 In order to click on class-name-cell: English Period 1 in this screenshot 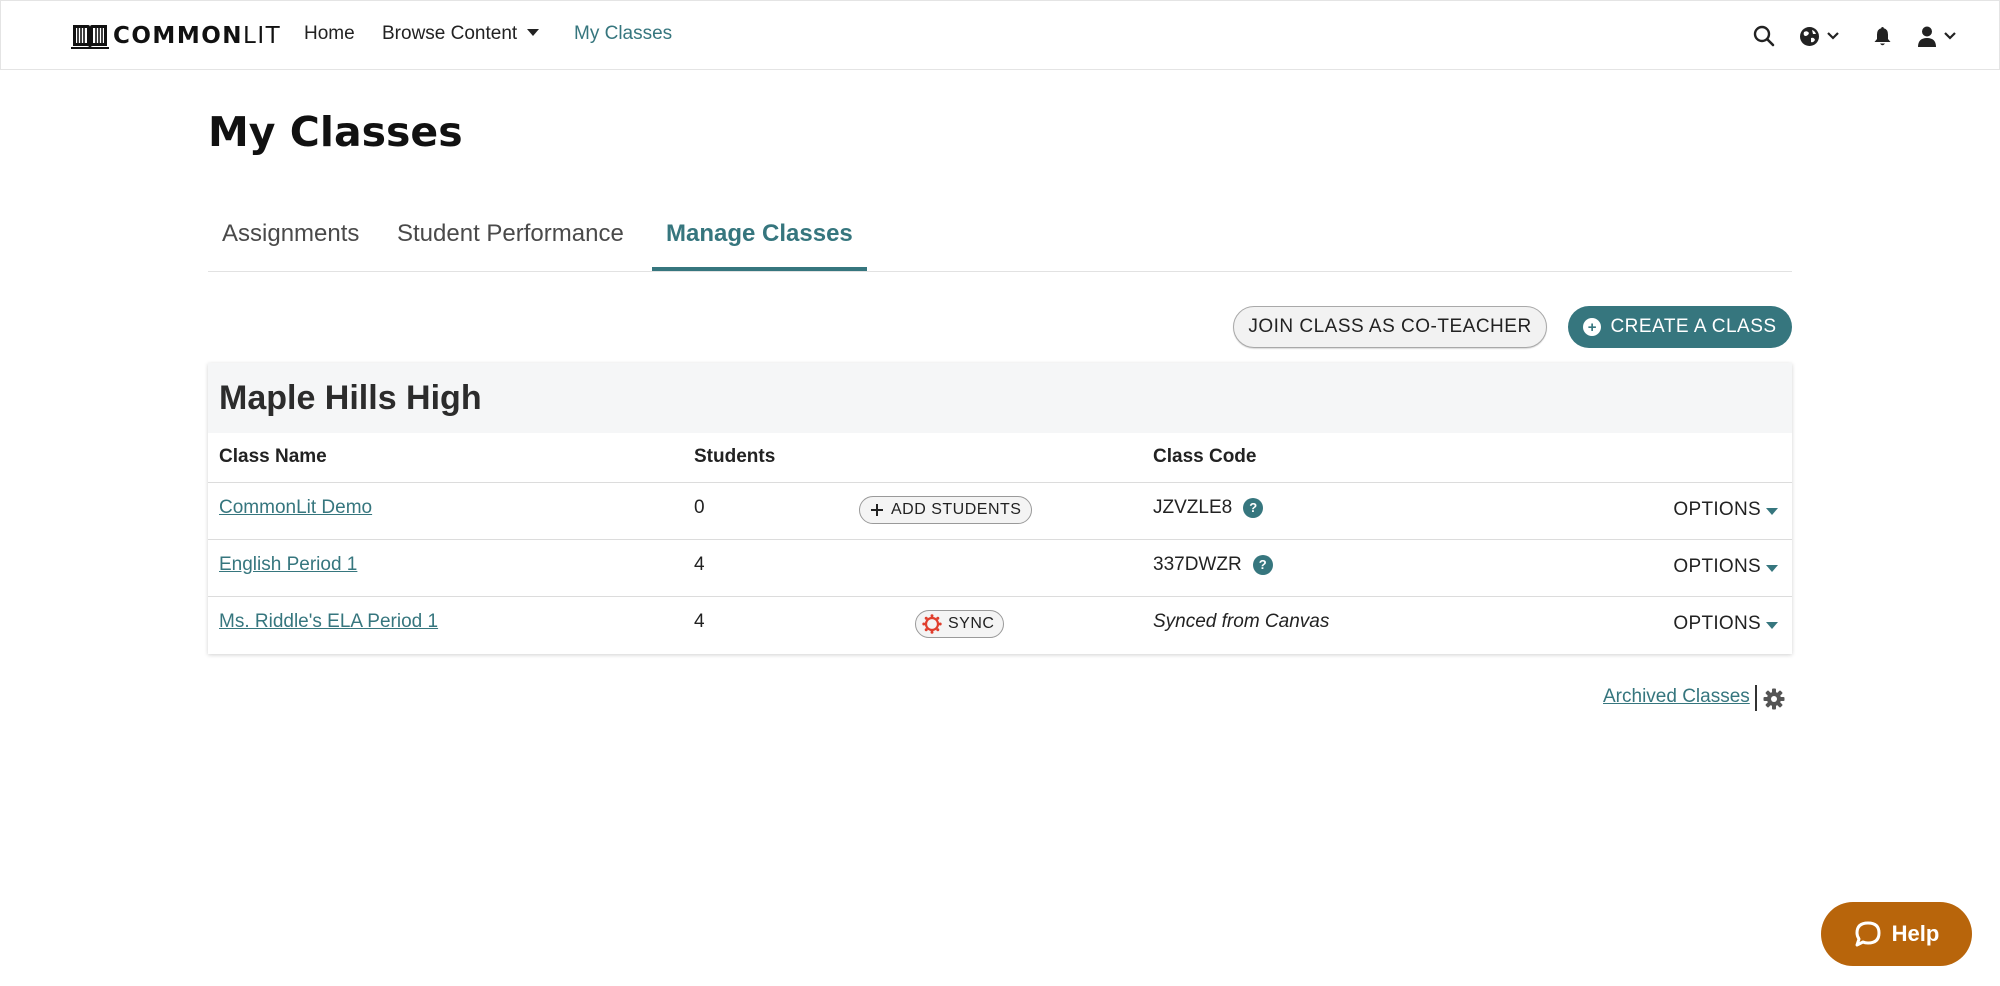, I will do `click(288, 565)`.